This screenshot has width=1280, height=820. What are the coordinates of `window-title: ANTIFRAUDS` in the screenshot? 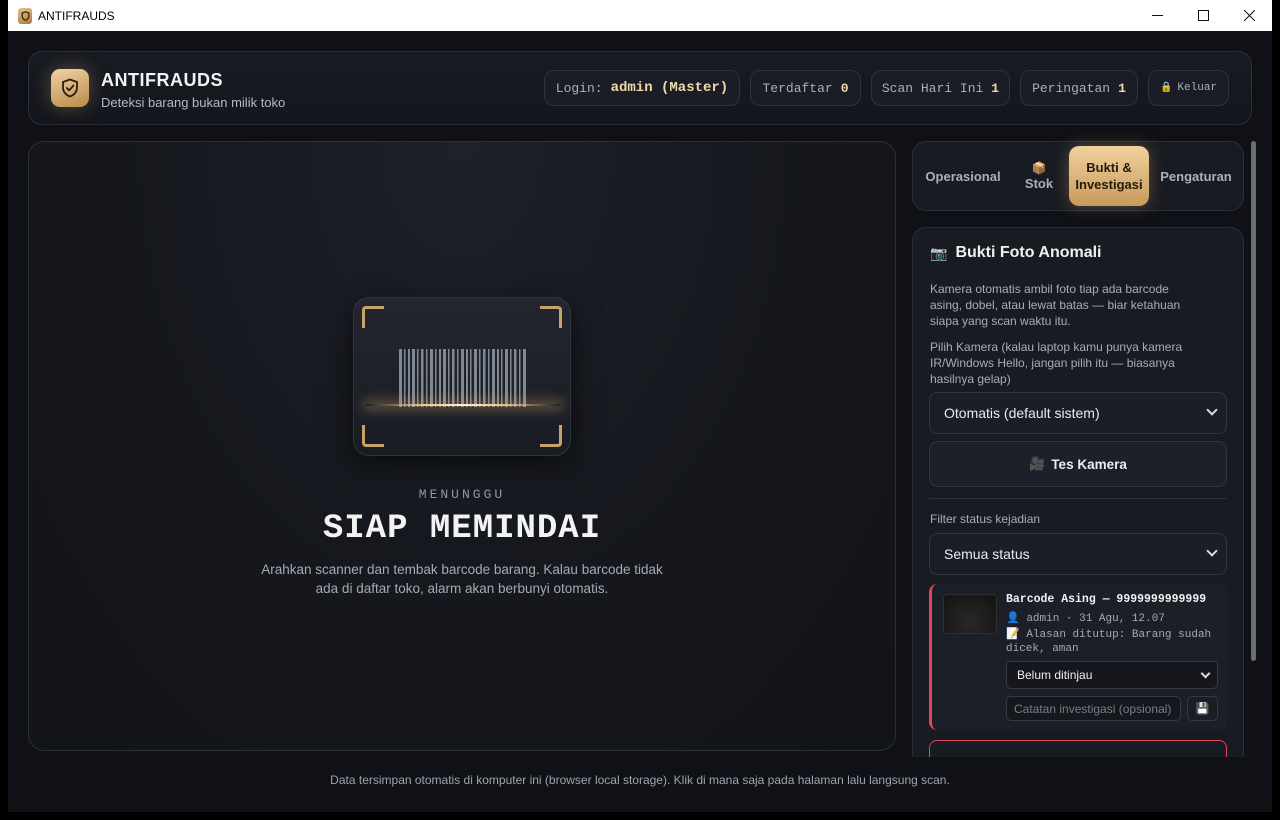 It's located at (76, 15).